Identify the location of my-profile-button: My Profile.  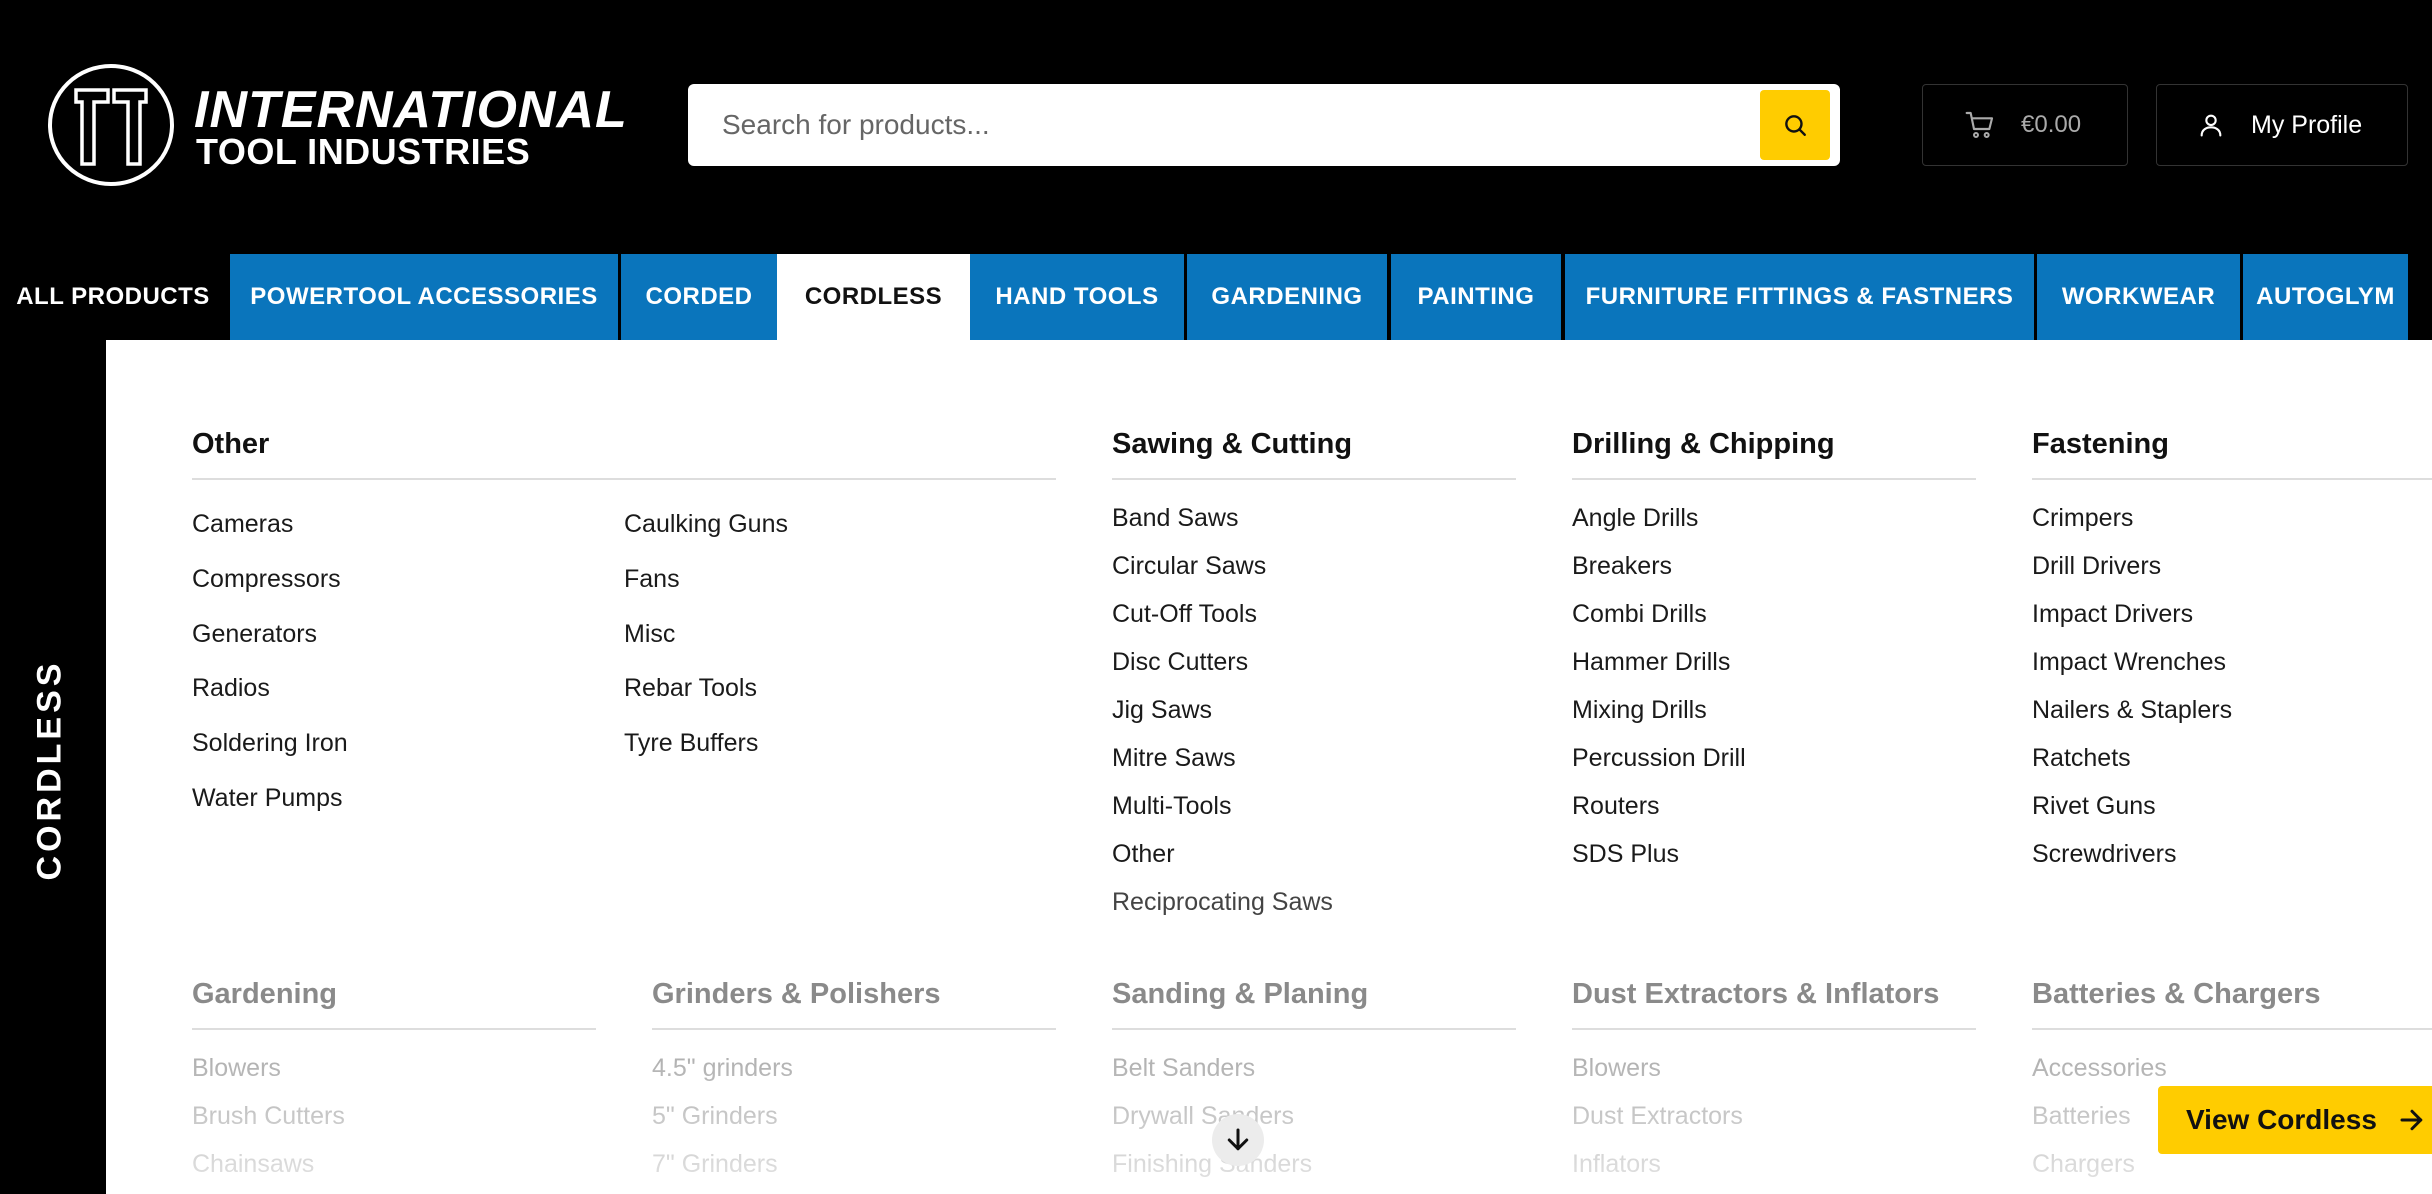
(2282, 125).